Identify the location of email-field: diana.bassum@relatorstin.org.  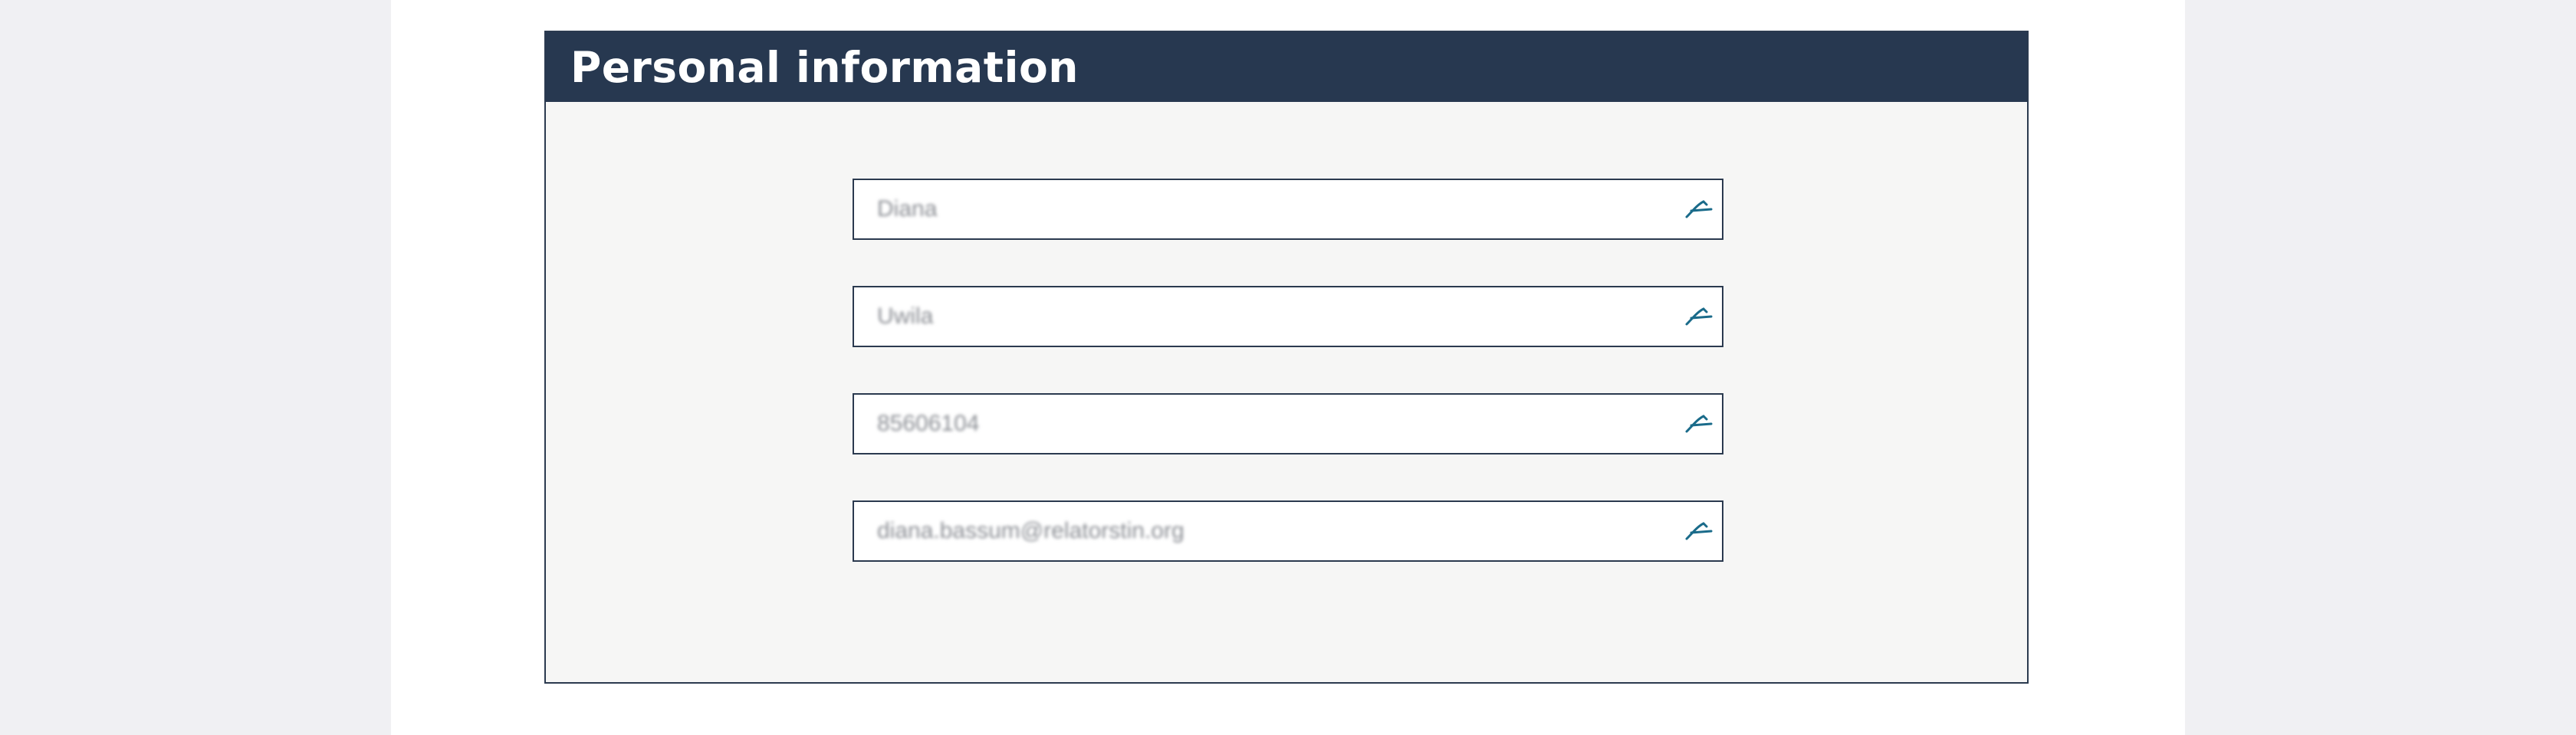
(1288, 531).